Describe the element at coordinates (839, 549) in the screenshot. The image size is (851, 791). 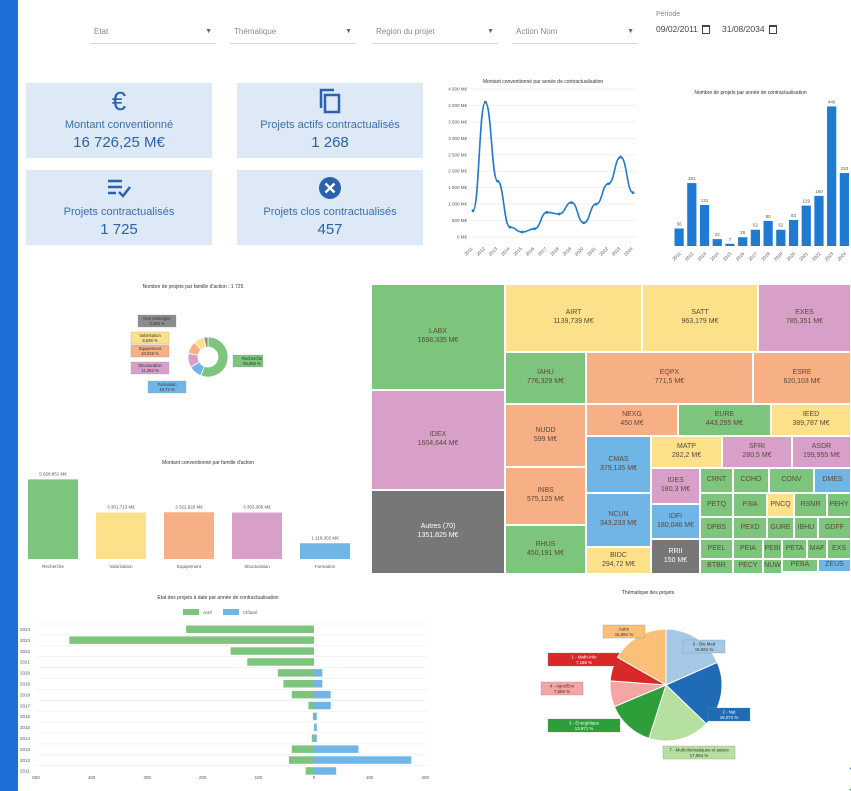
I see `treemap-cell: EXS` at that location.